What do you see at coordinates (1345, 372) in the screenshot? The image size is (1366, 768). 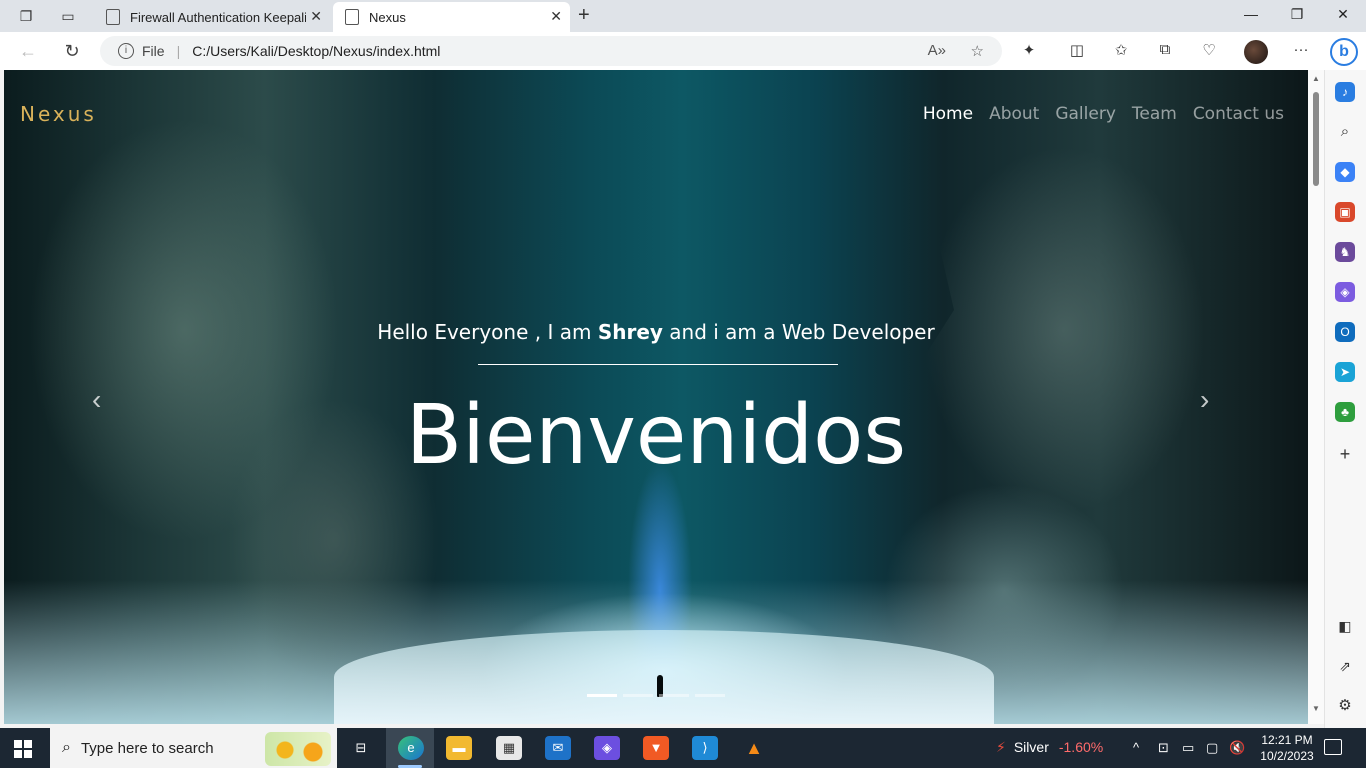 I see `send-icon: ➤` at bounding box center [1345, 372].